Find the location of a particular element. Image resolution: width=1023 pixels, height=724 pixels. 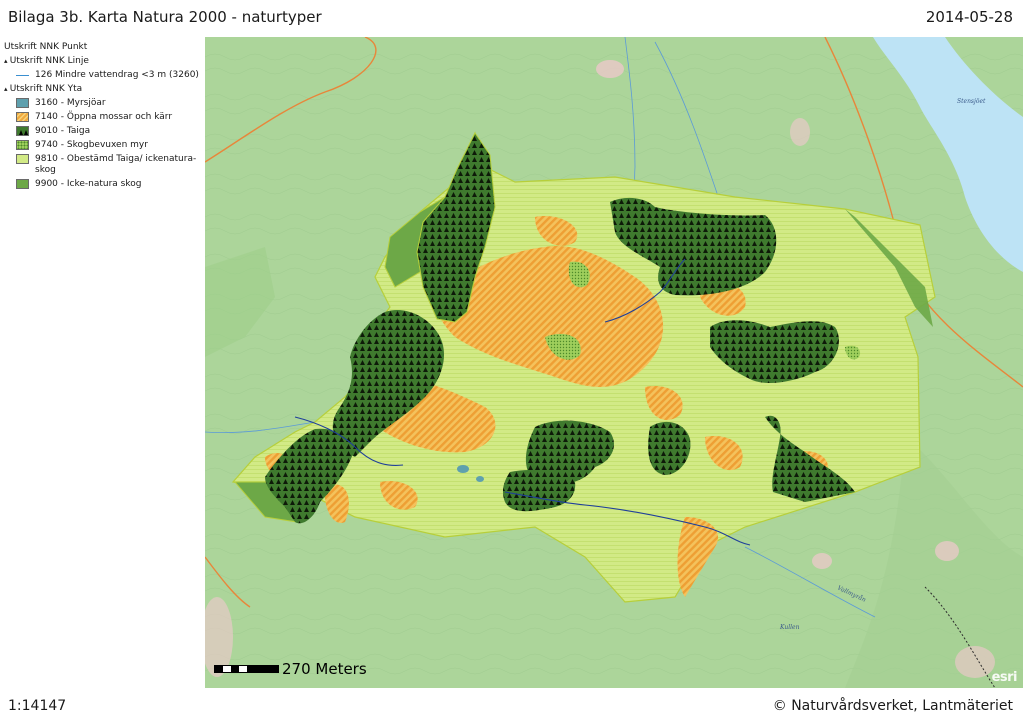

myrsjoar-swatch is located at coordinates (22, 103).